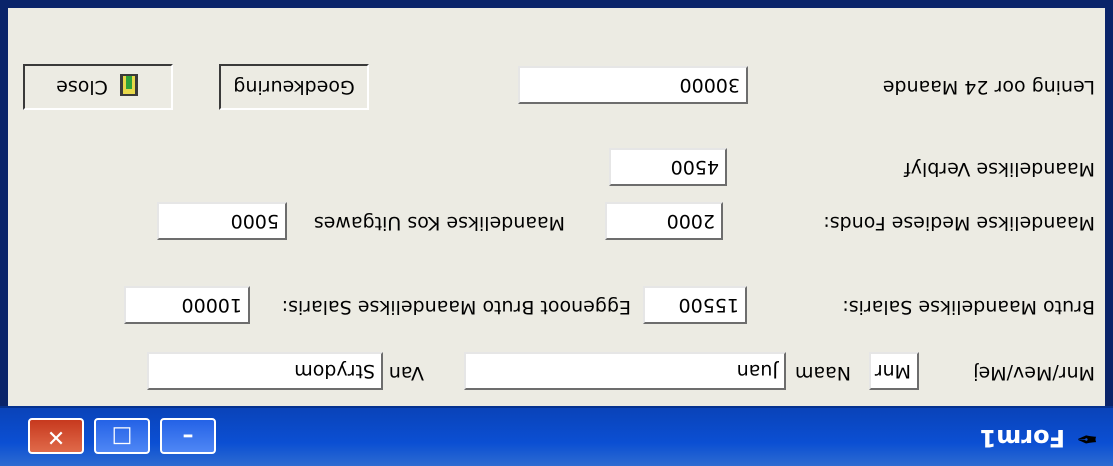  I want to click on food-costs-label: Maandelikse Kos Uitgawes, so click(439, 223).